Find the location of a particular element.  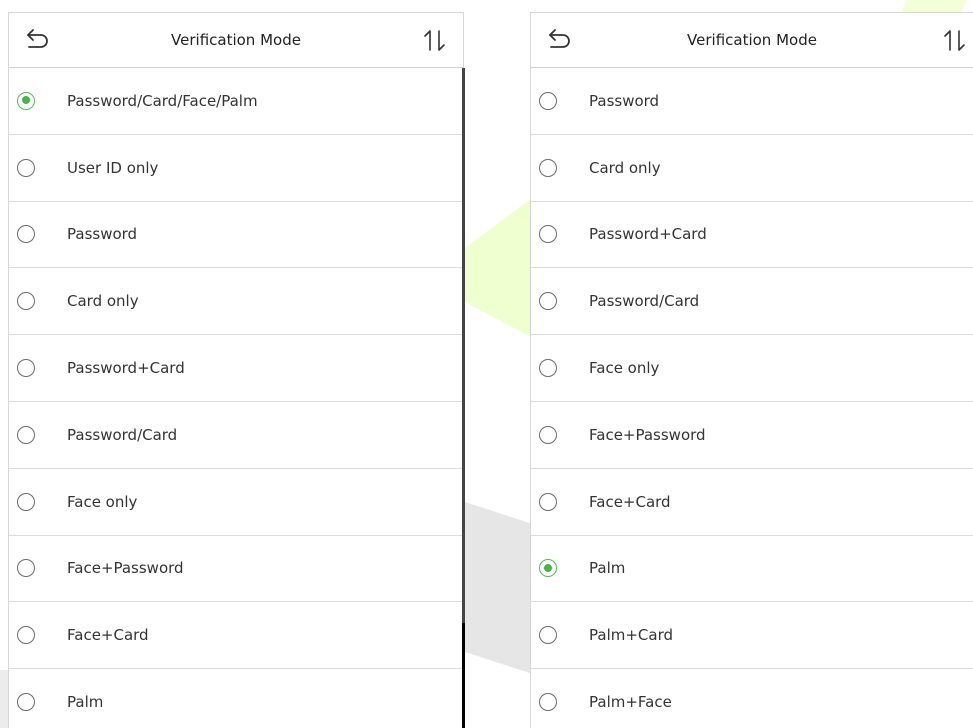

list-item-label: User ID only is located at coordinates (113, 167).